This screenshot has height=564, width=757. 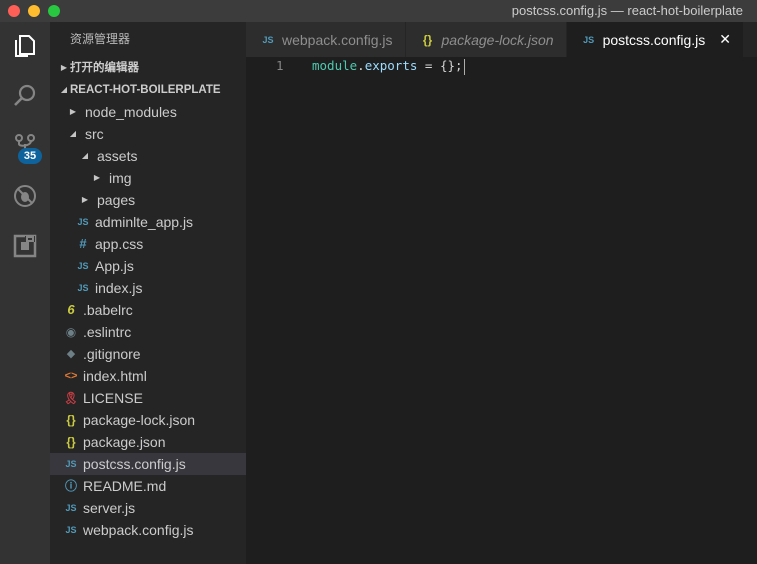 I want to click on editor-tab: {} package-lock.json, so click(x=486, y=39).